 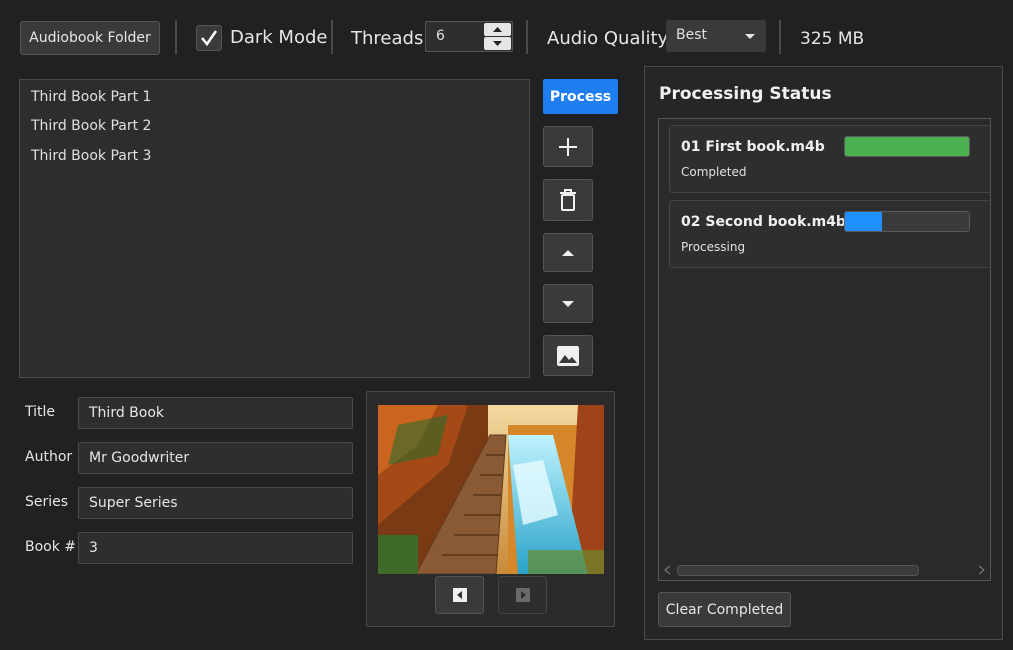 I want to click on move-up-button, so click(x=568, y=252).